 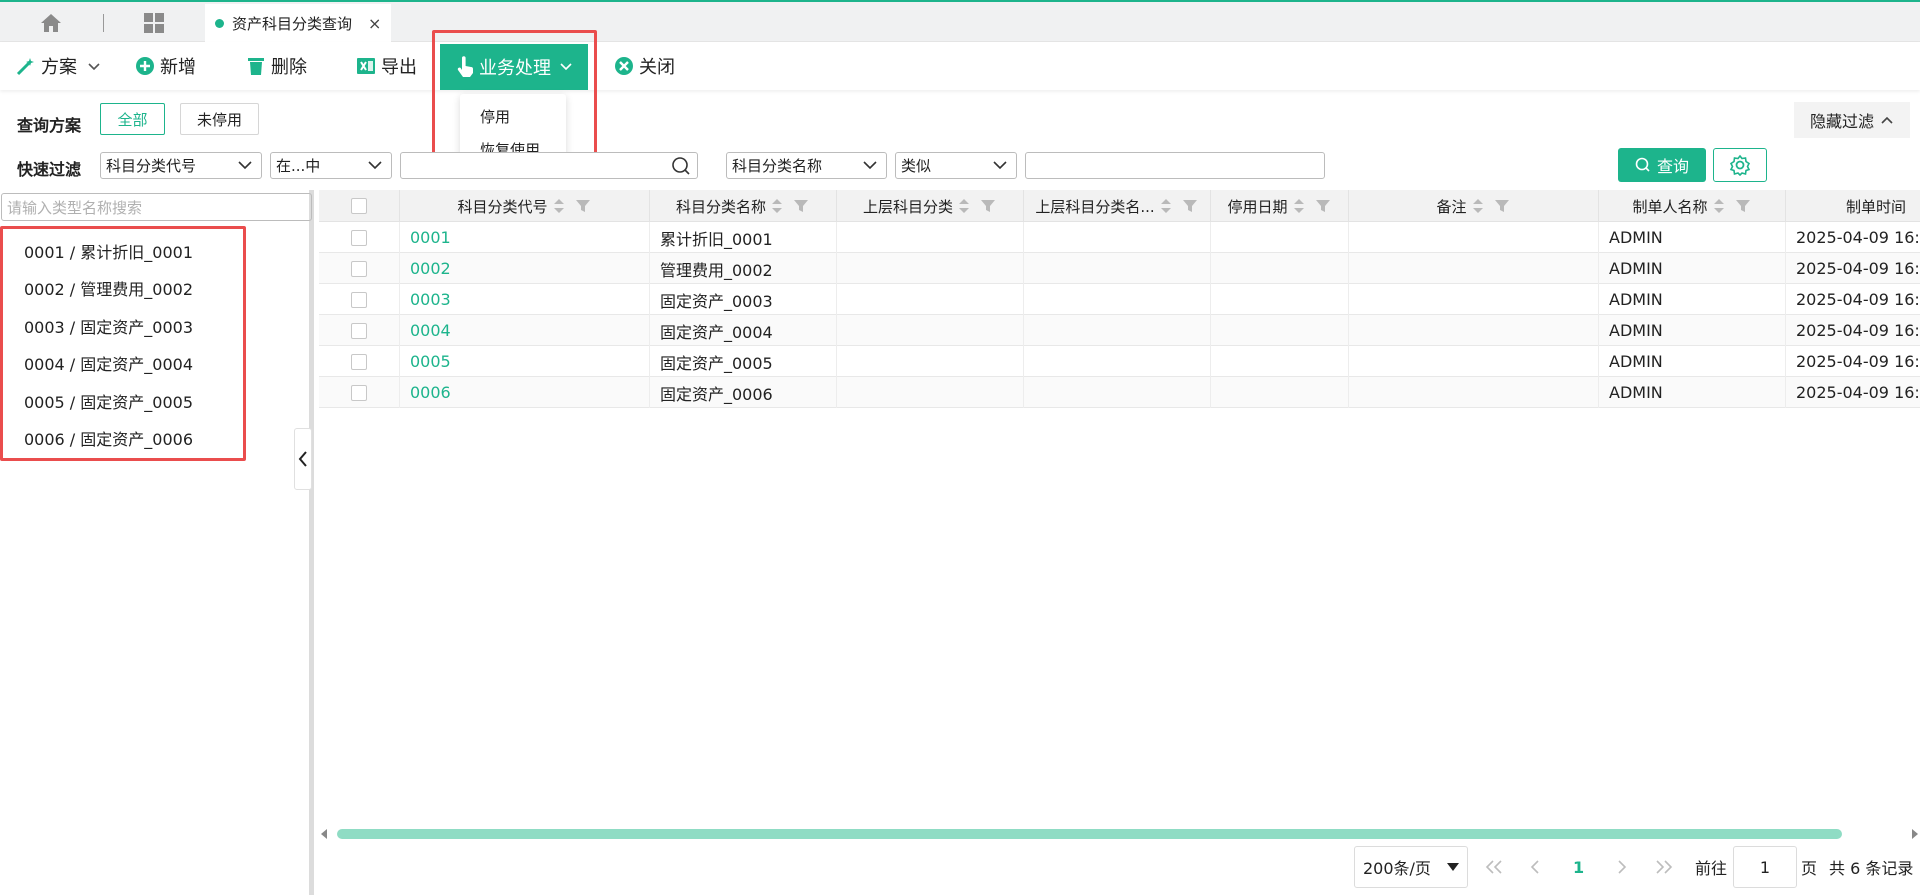 What do you see at coordinates (1662, 165) in the screenshot?
I see `query-button: 查询` at bounding box center [1662, 165].